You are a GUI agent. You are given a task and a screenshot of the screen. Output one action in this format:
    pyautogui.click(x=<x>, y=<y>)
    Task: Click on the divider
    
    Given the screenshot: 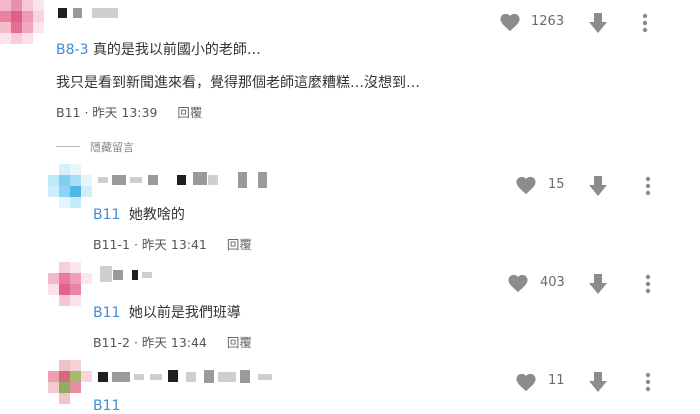 What is the action you would take?
    pyautogui.click(x=68, y=146)
    